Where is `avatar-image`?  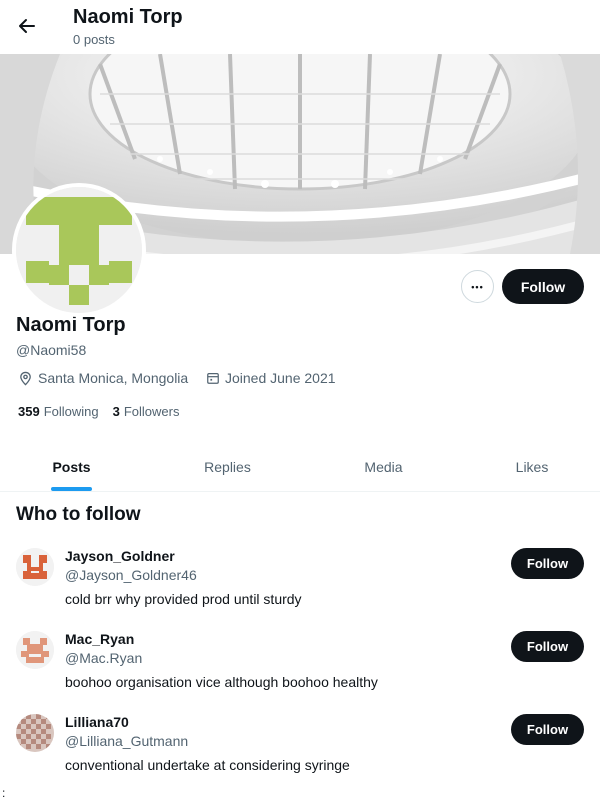
avatar-image is located at coordinates (79, 250).